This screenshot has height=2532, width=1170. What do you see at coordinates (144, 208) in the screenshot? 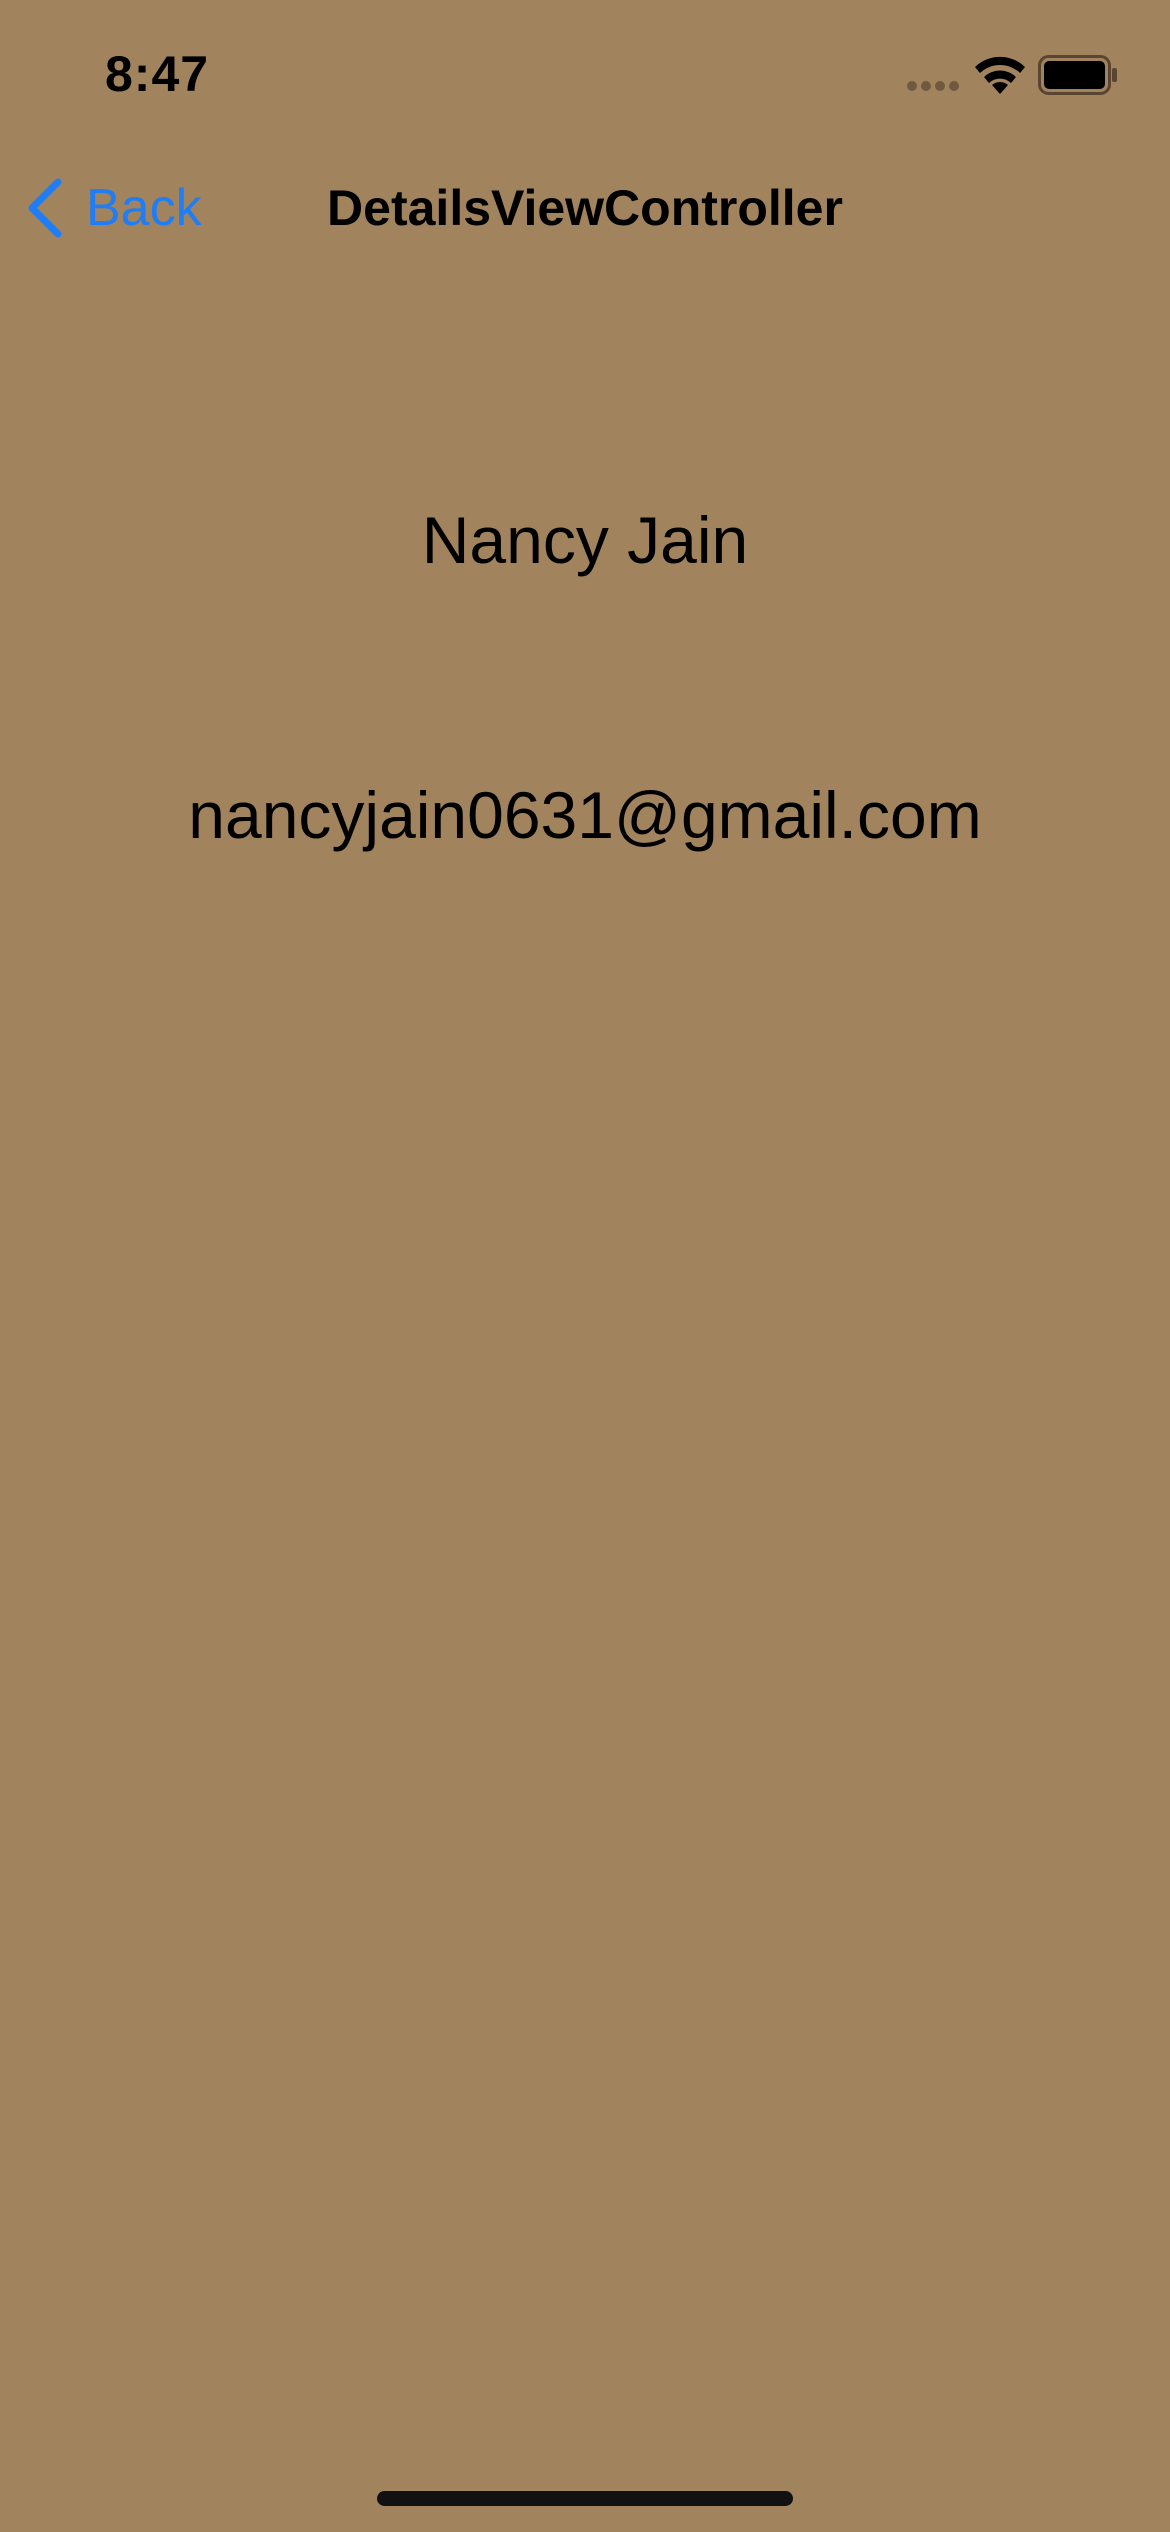
I see `back-label: Back` at bounding box center [144, 208].